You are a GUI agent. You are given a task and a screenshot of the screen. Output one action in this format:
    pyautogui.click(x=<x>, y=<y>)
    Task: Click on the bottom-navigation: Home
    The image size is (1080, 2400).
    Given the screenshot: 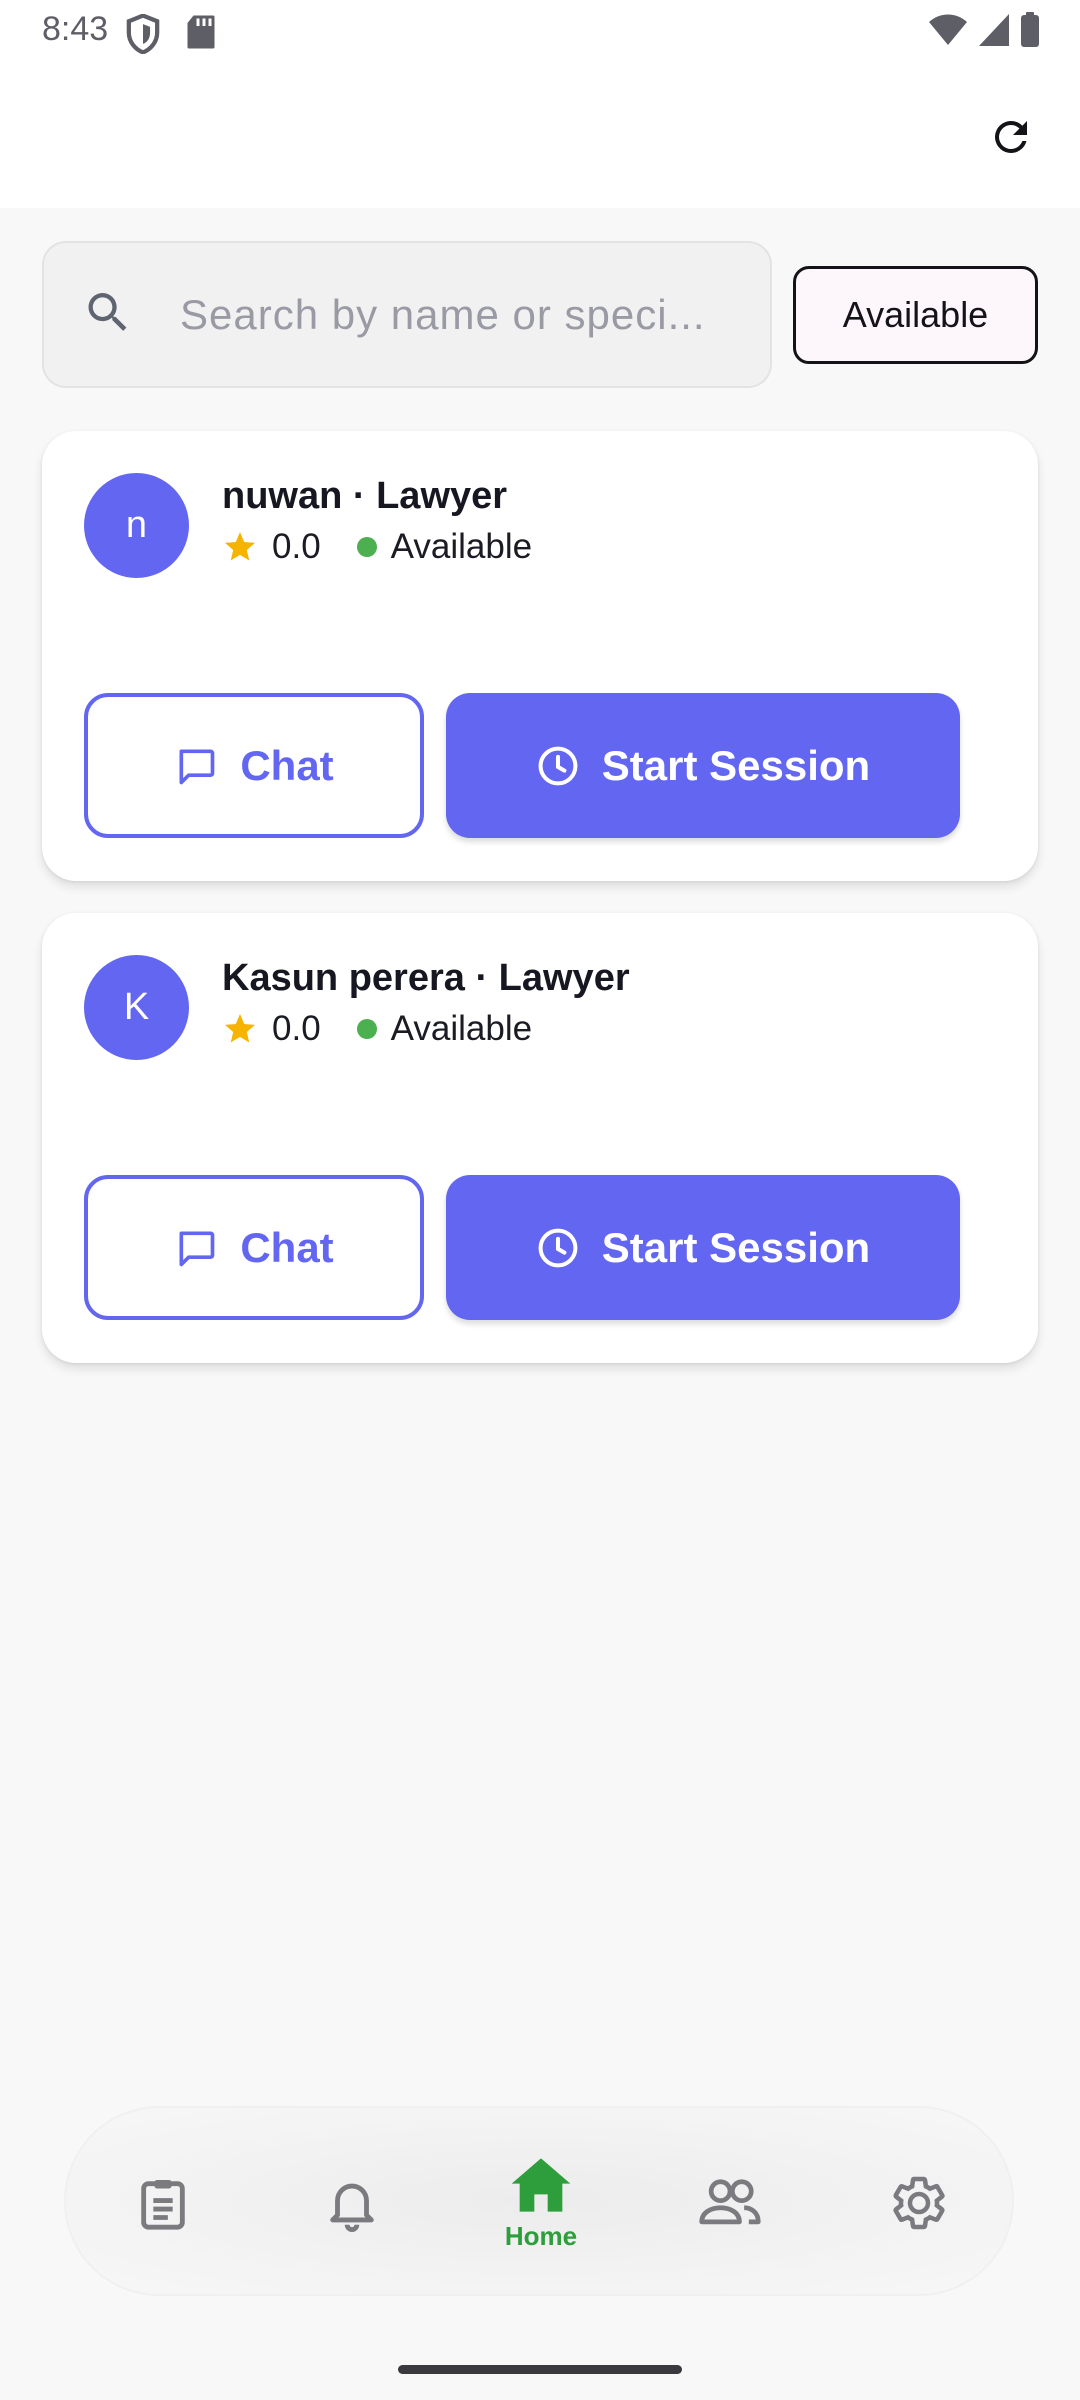 What is the action you would take?
    pyautogui.click(x=539, y=2201)
    